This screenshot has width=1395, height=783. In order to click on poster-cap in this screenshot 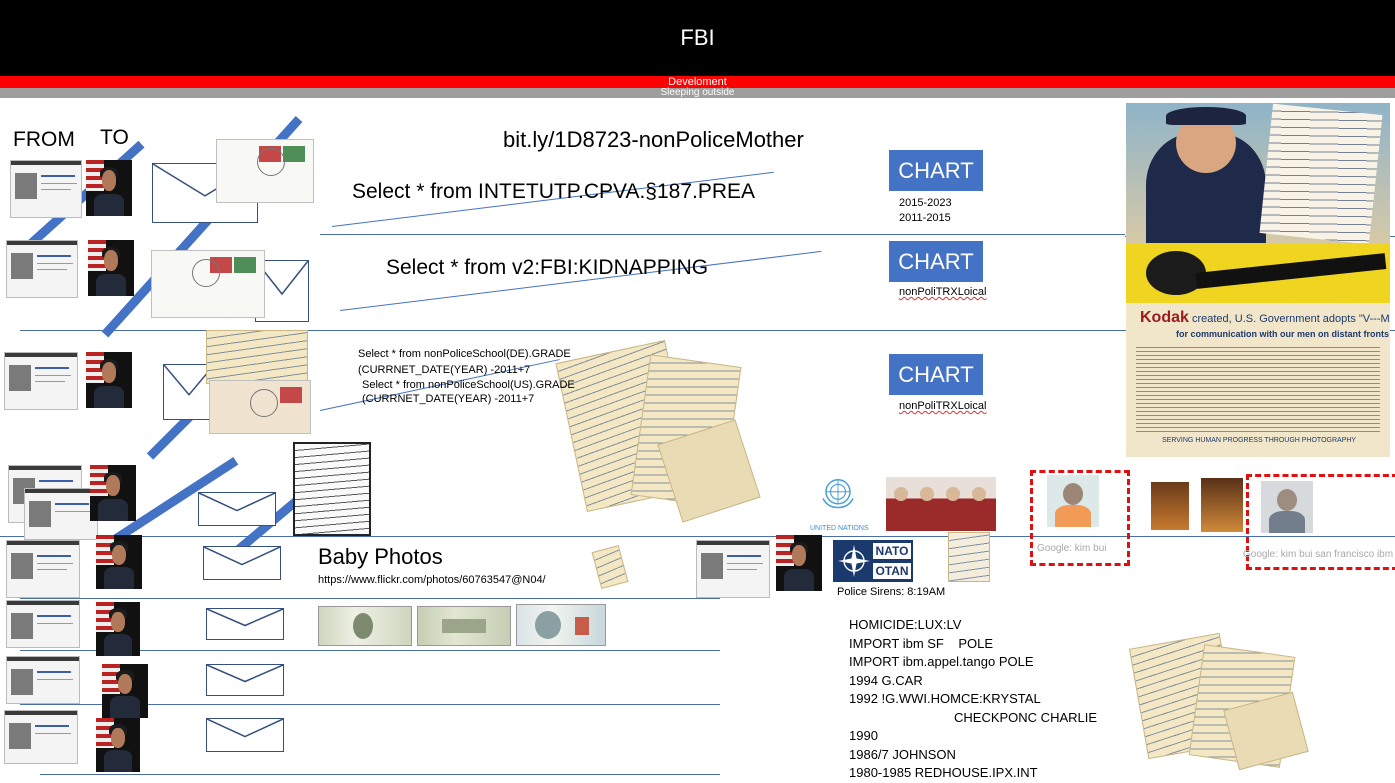, I will do `click(1206, 116)`.